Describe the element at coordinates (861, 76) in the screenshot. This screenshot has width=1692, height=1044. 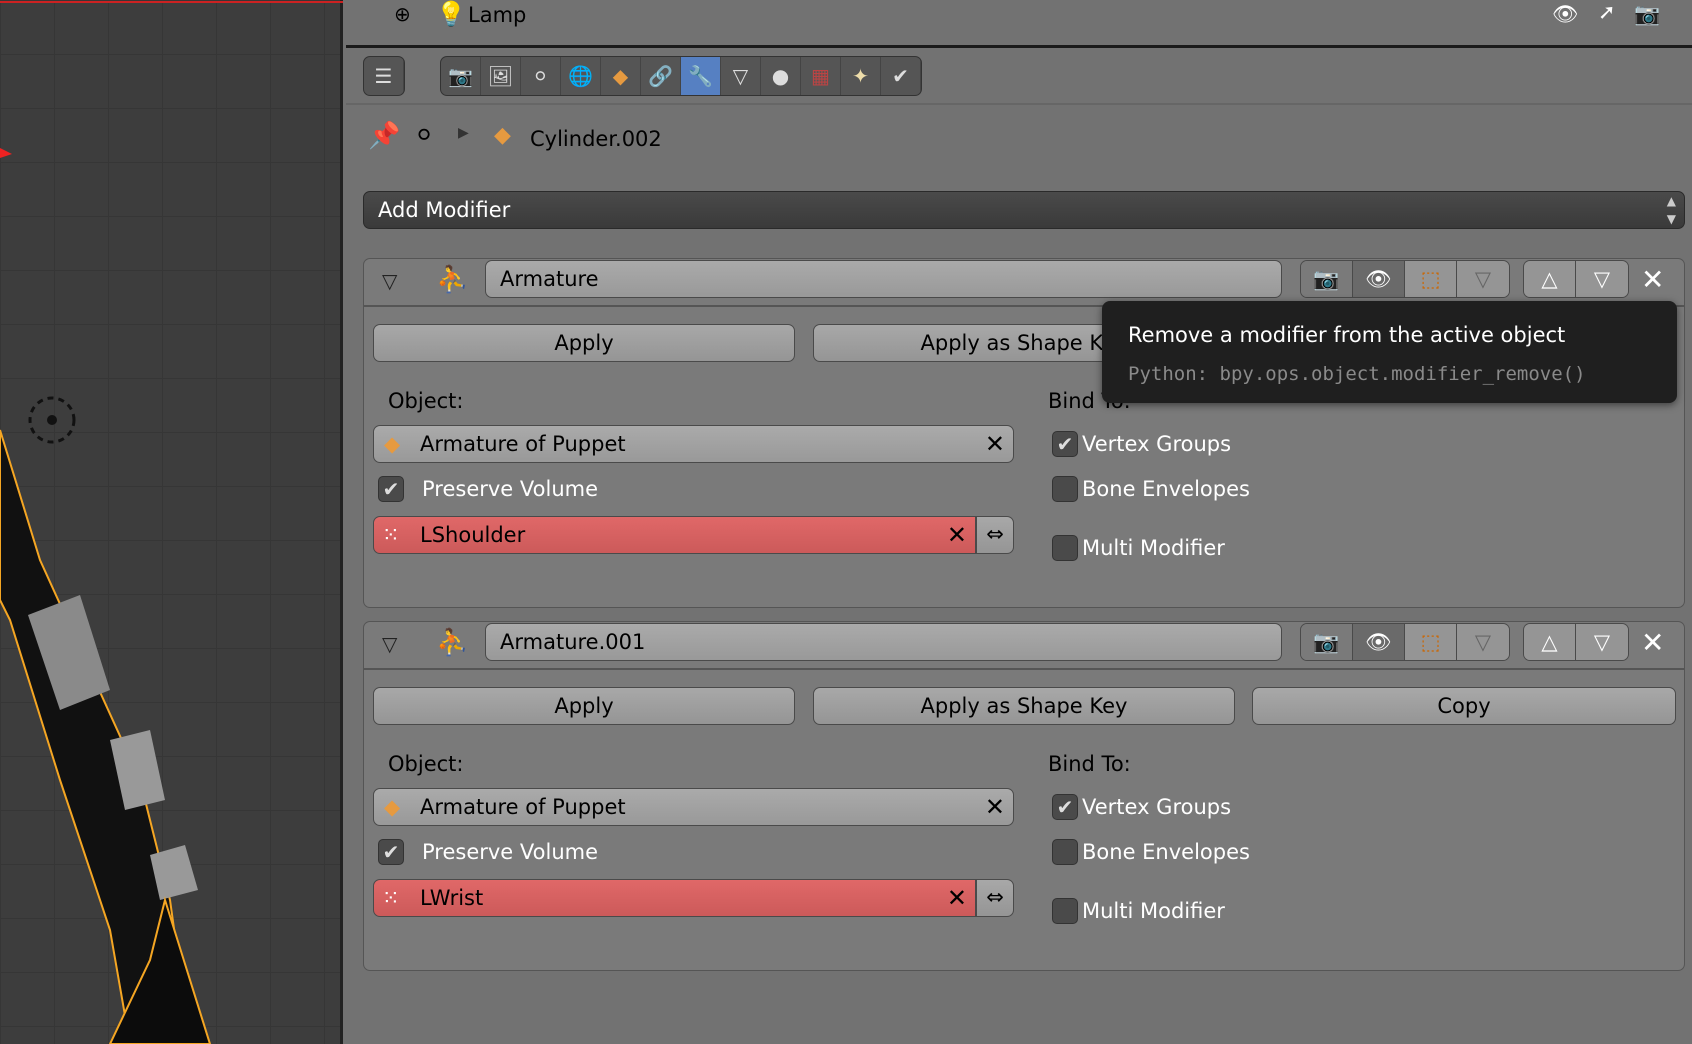
I see `particles-tab-icon: ✦` at that location.